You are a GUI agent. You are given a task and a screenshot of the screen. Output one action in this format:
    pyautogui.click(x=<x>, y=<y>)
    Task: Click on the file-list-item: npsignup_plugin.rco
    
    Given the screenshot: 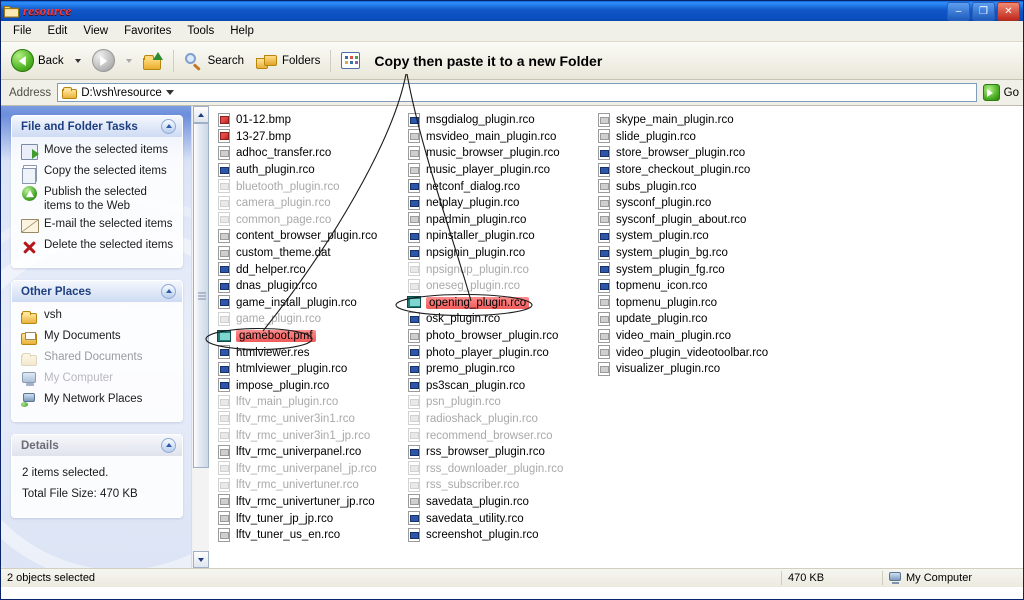 What is the action you would take?
    pyautogui.click(x=500, y=269)
    